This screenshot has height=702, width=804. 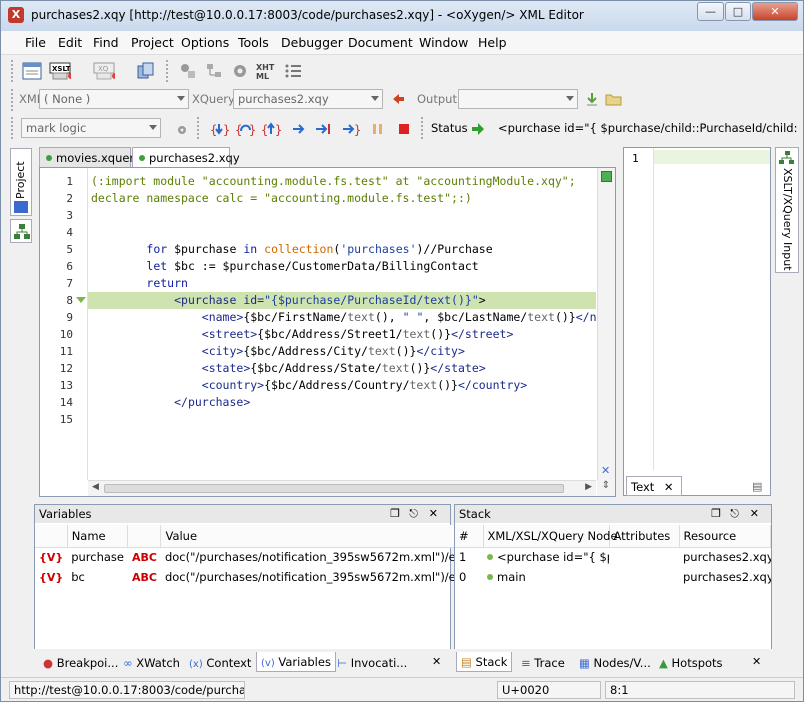 I want to click on oxygen-x-icon: X, so click(x=16, y=15).